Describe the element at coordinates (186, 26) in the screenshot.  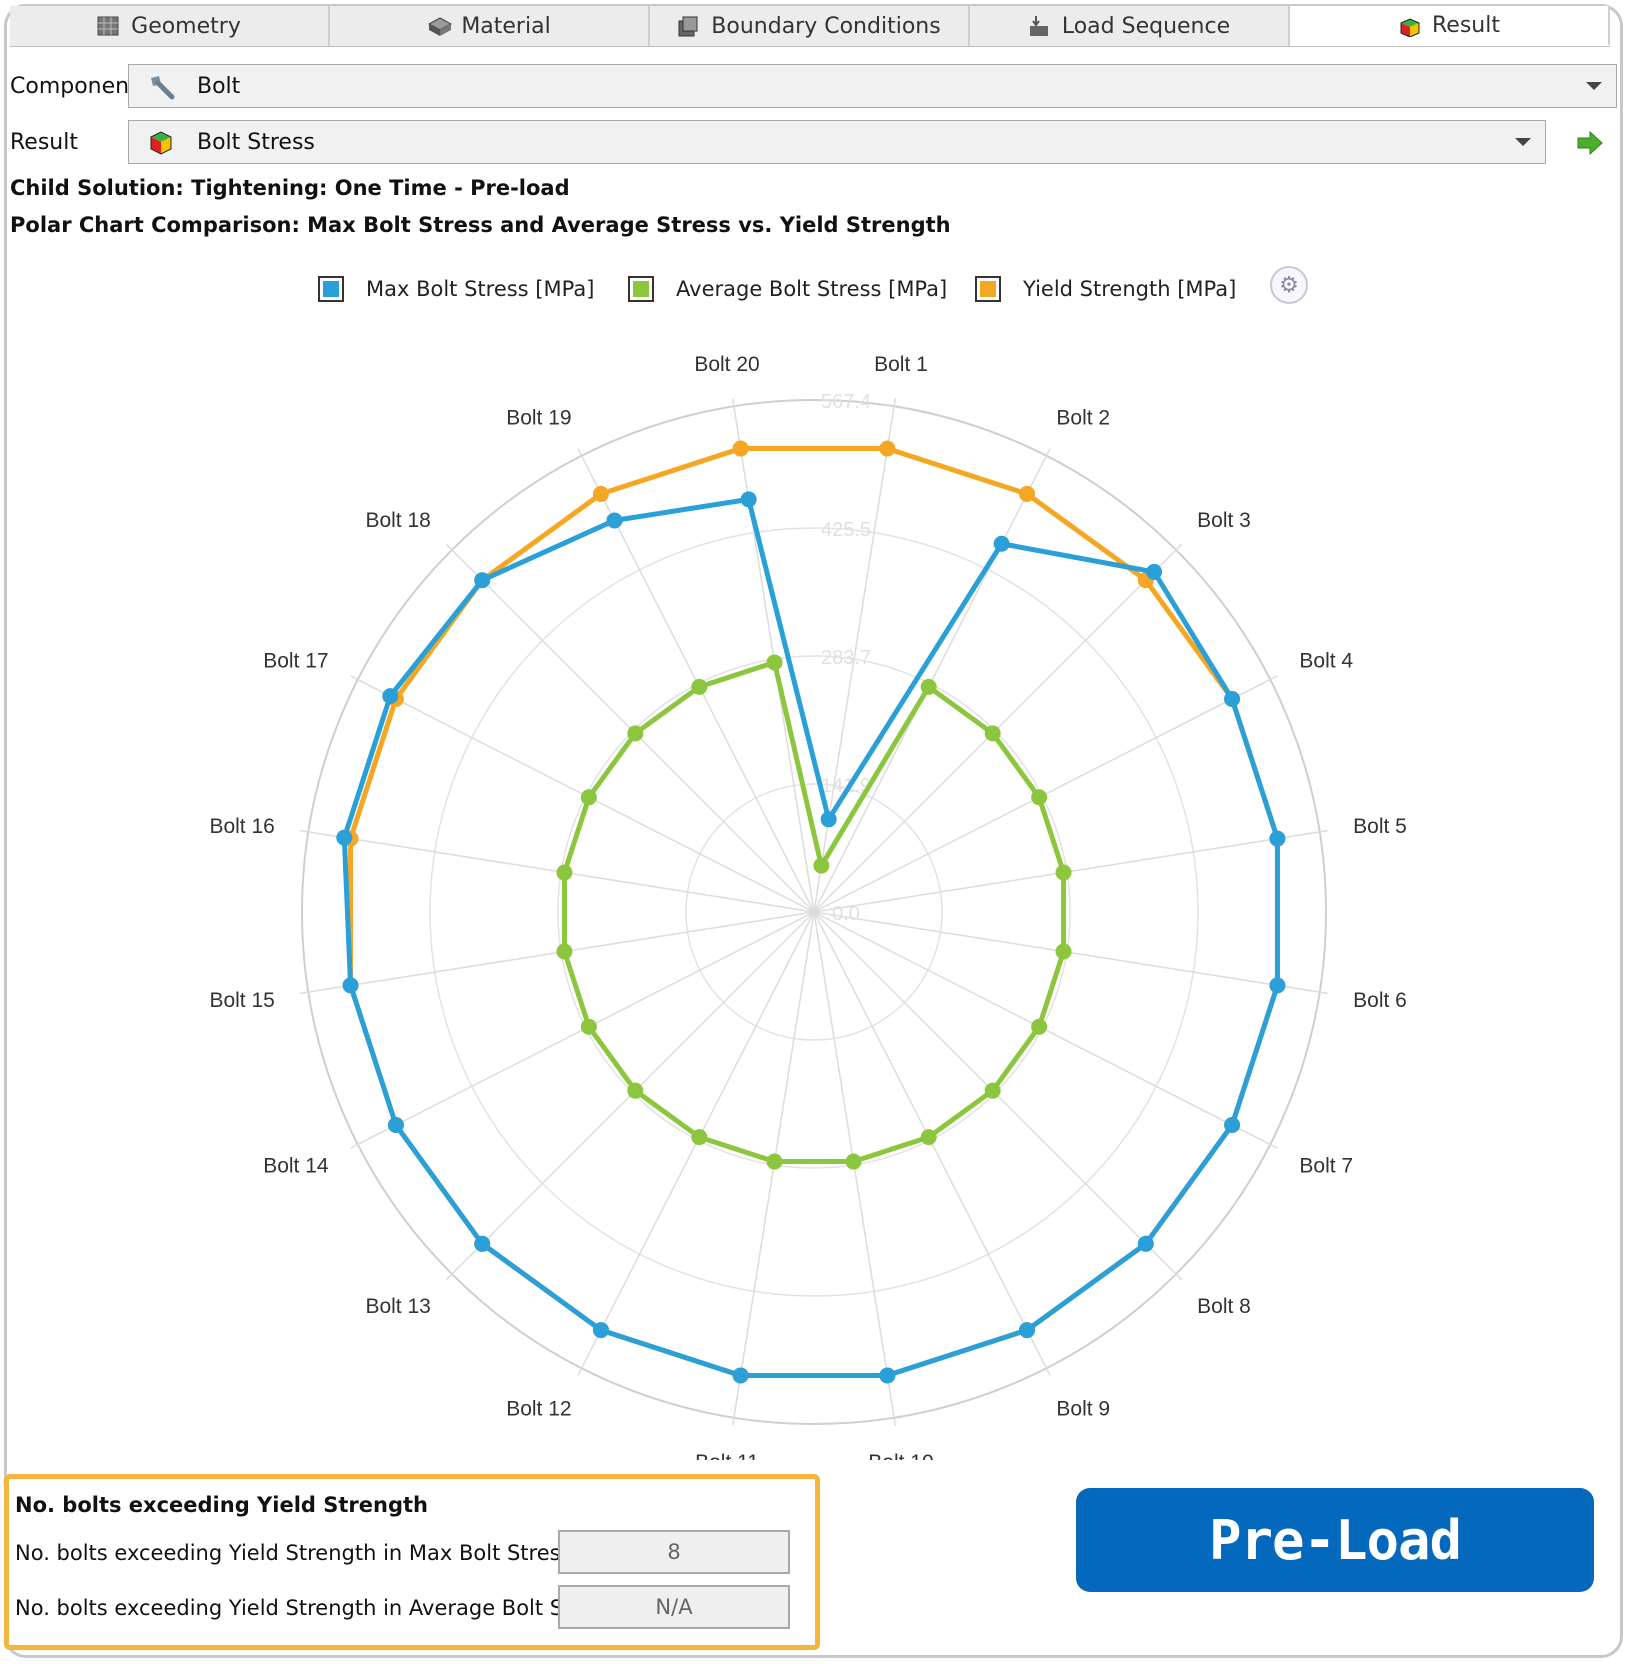
I see `tab-label: Geometry` at that location.